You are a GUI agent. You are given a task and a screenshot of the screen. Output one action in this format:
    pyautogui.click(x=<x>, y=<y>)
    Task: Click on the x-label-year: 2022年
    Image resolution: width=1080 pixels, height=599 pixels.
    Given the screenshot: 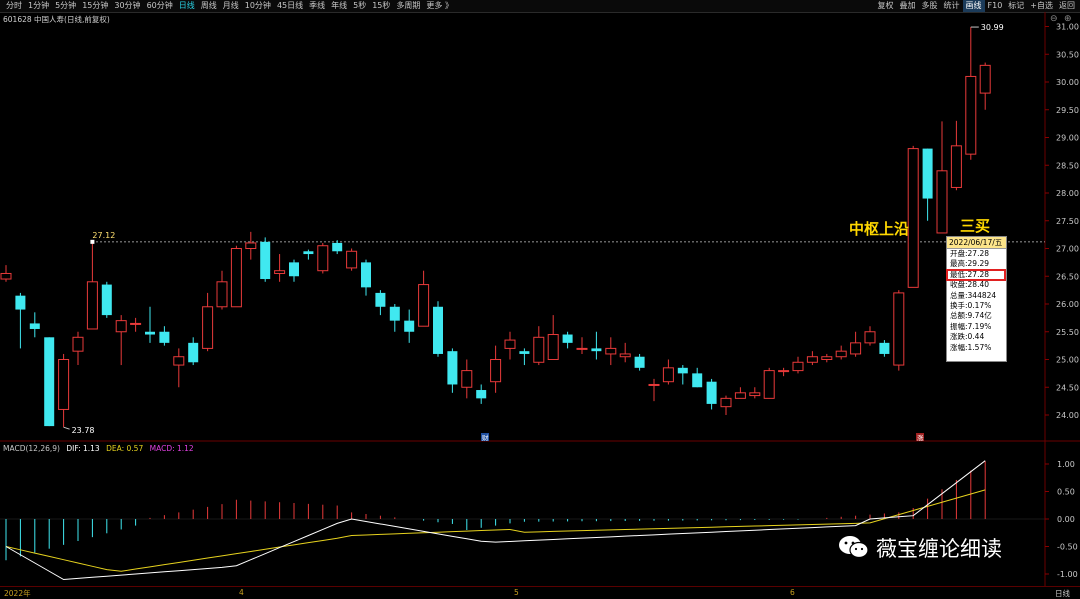 What is the action you would take?
    pyautogui.click(x=17, y=593)
    